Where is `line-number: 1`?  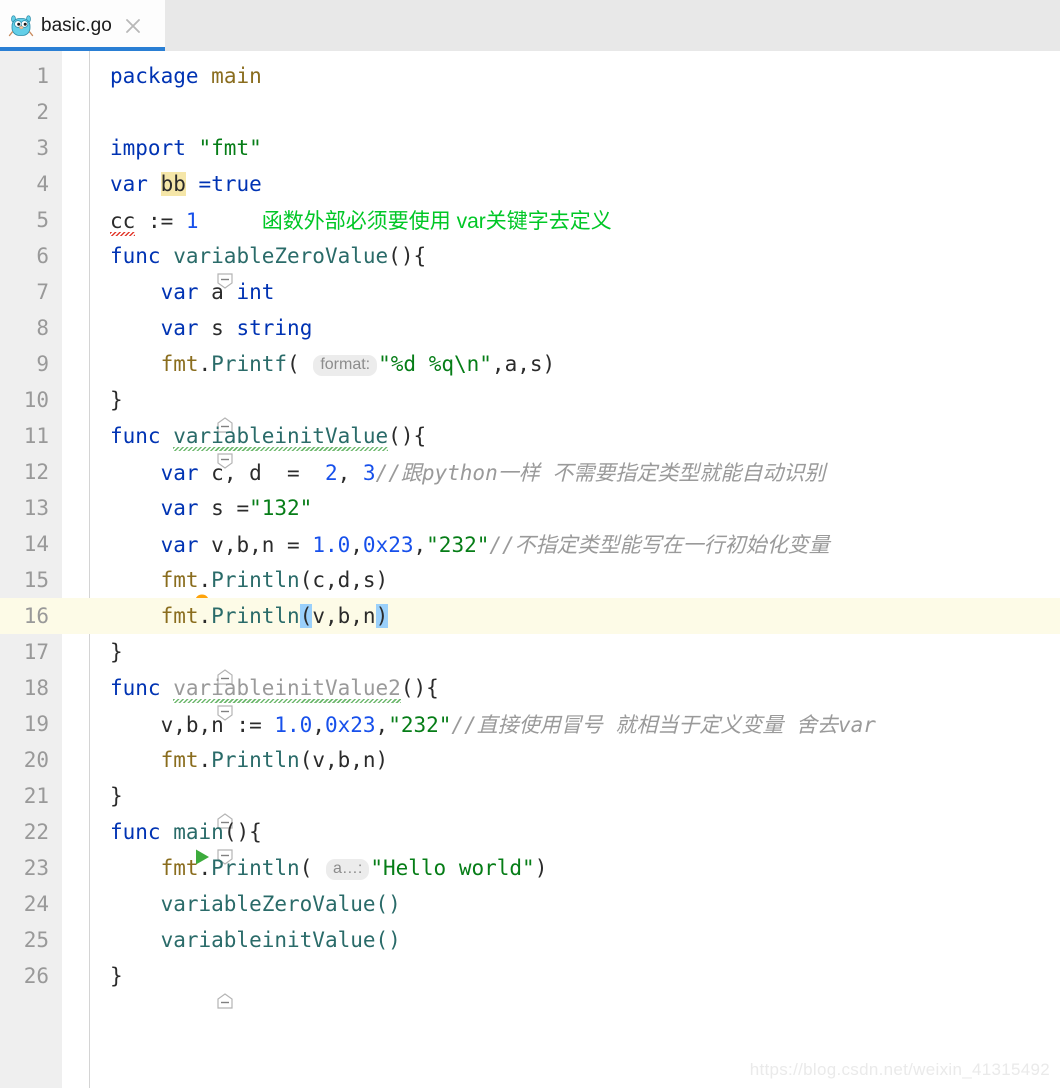 line-number: 1 is located at coordinates (42, 76).